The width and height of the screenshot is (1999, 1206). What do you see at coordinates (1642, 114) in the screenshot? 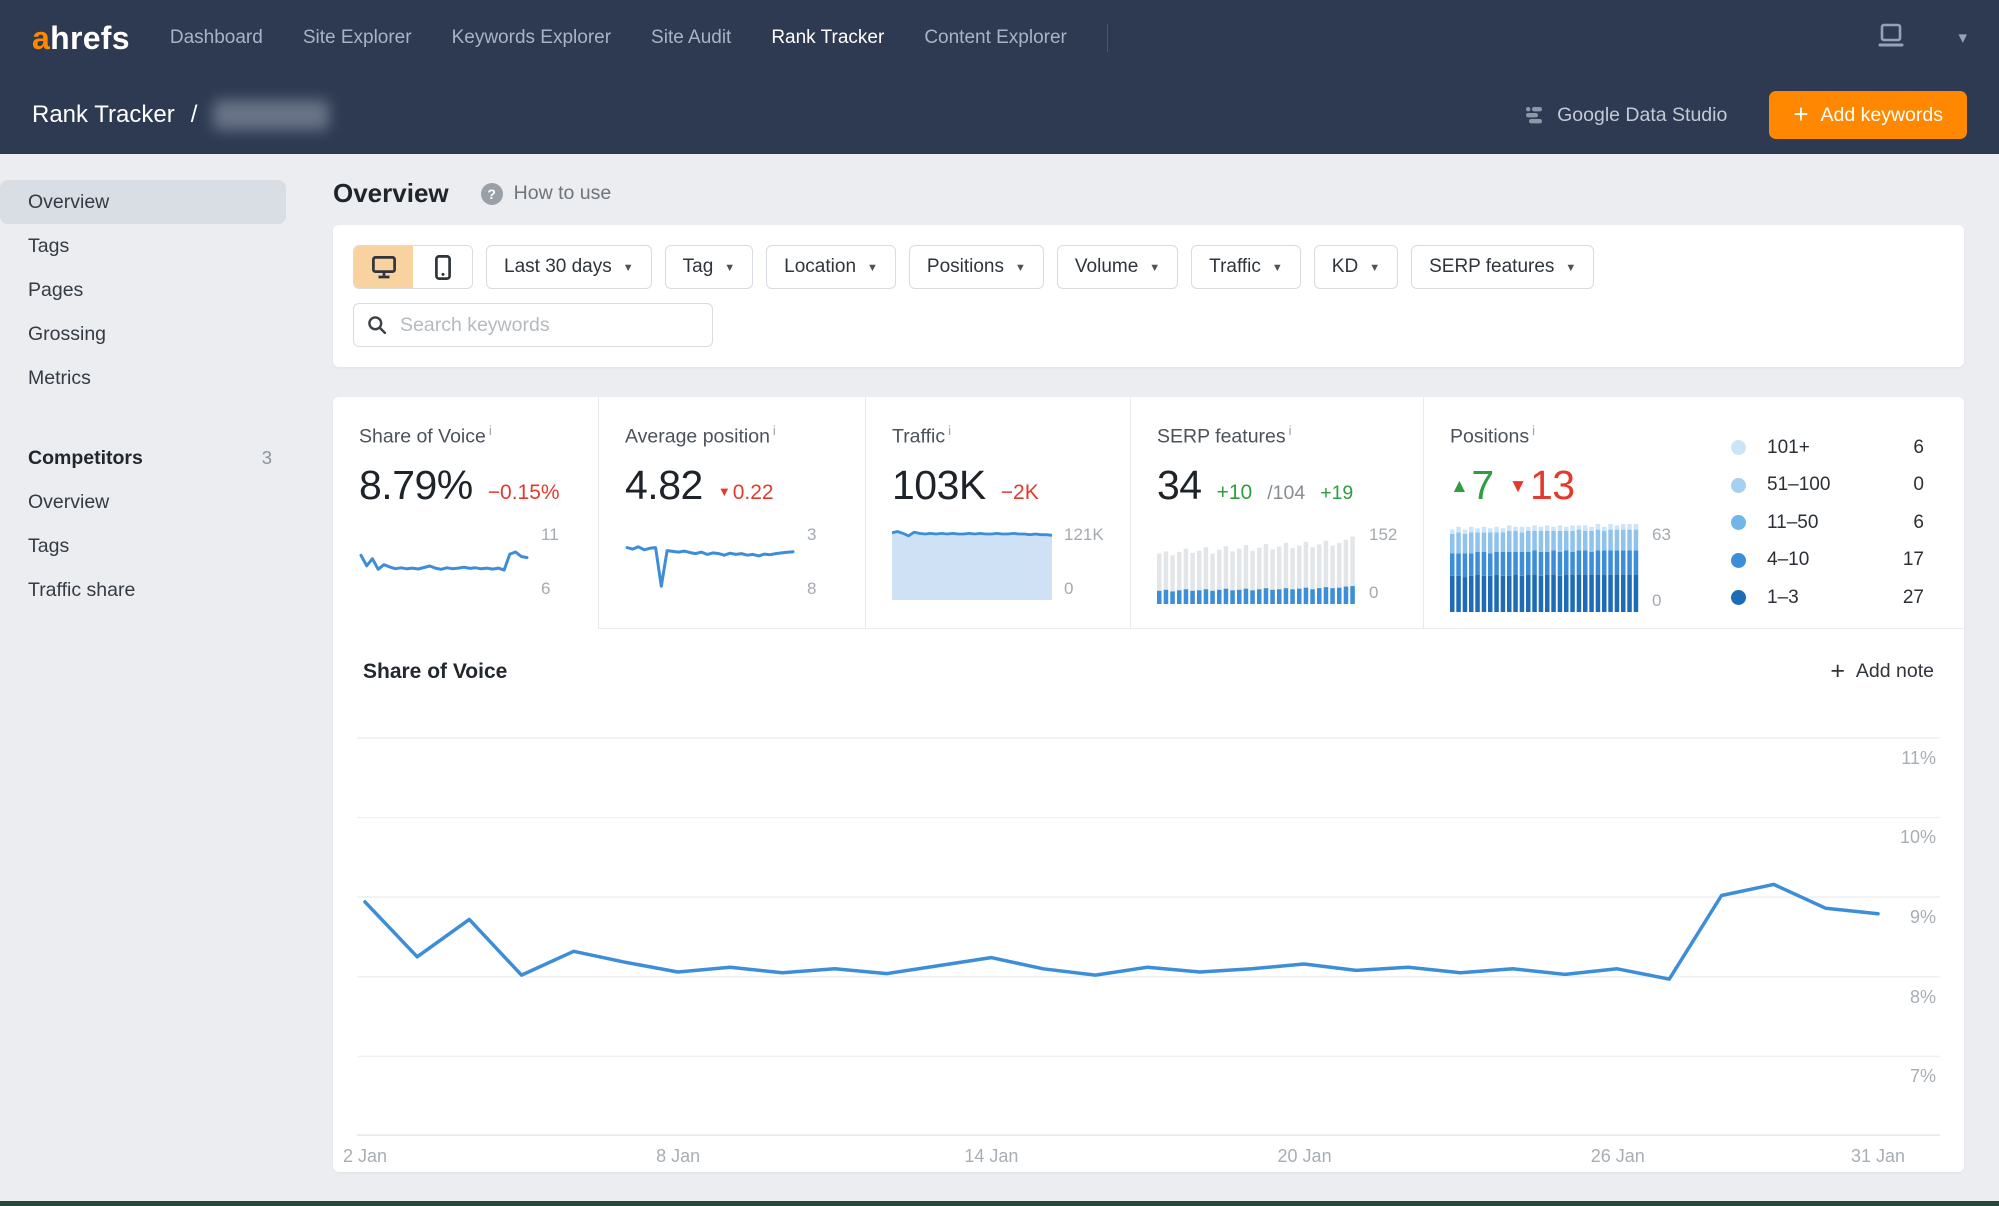
I see `google-data-studio-label: Google Data Studio` at bounding box center [1642, 114].